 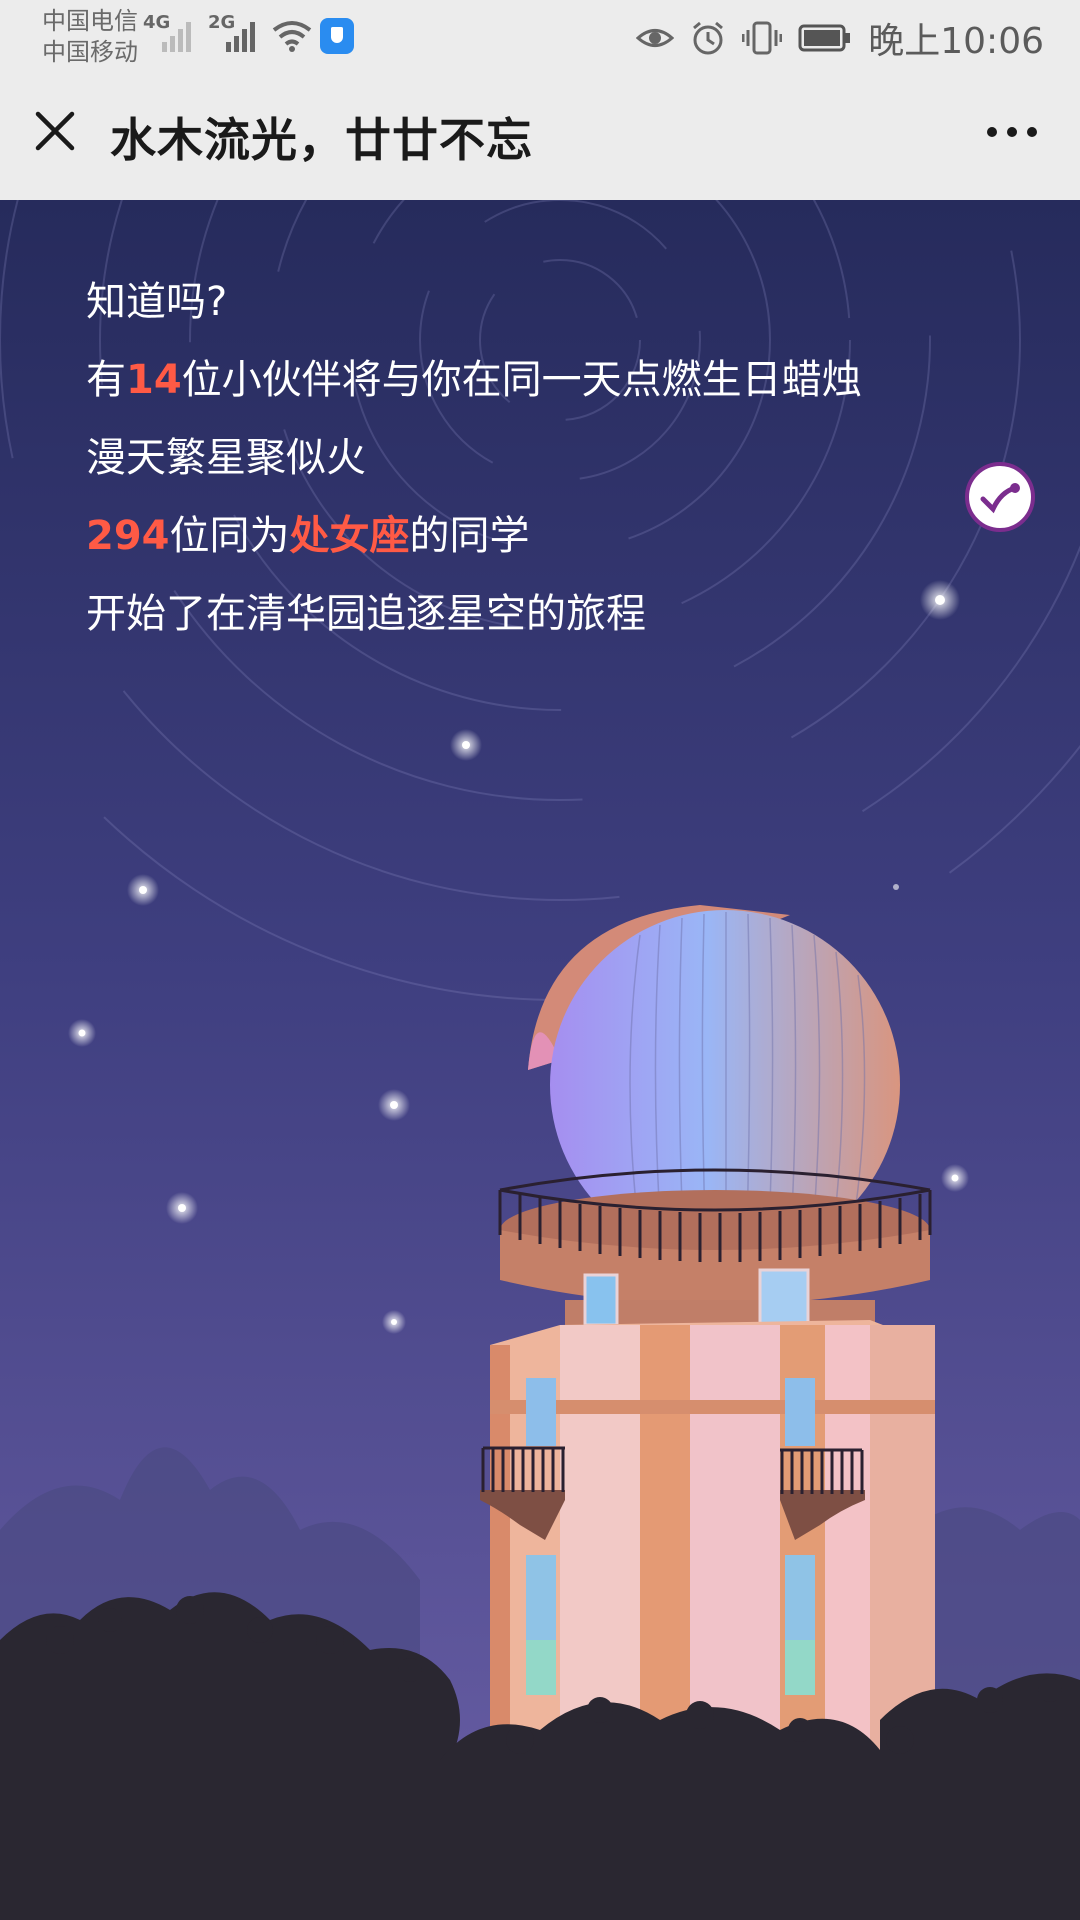 What do you see at coordinates (154, 380) in the screenshot?
I see `birthday-count: 14` at bounding box center [154, 380].